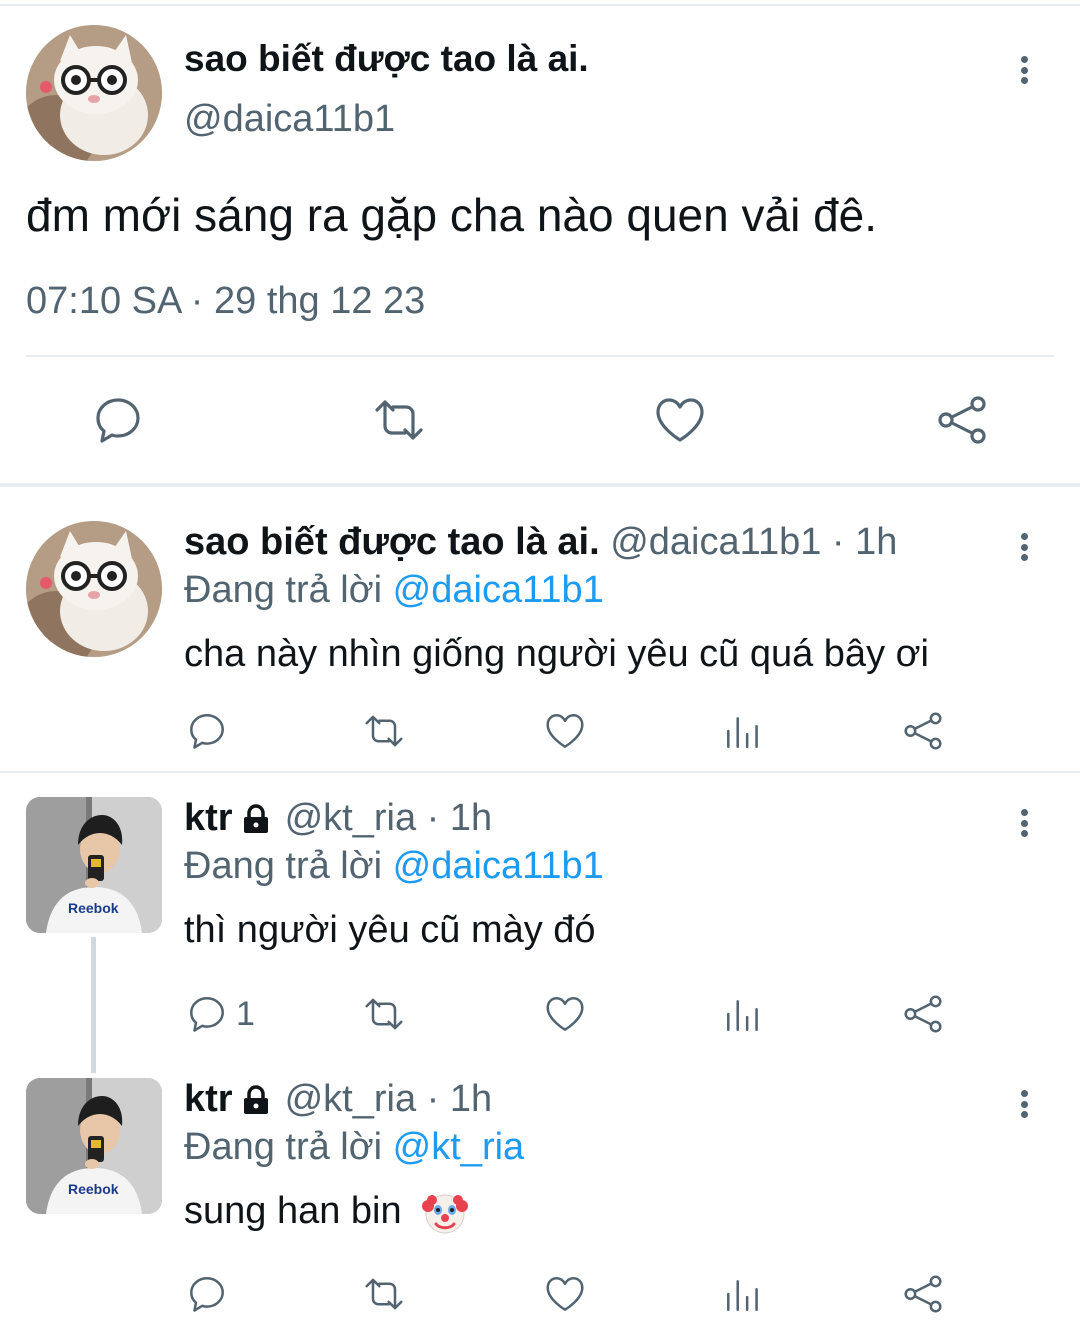 This screenshot has height=1333, width=1080. Describe the element at coordinates (225, 301) in the screenshot. I see `timestamp: 07:10 SA · 29 thg 12 23` at that location.